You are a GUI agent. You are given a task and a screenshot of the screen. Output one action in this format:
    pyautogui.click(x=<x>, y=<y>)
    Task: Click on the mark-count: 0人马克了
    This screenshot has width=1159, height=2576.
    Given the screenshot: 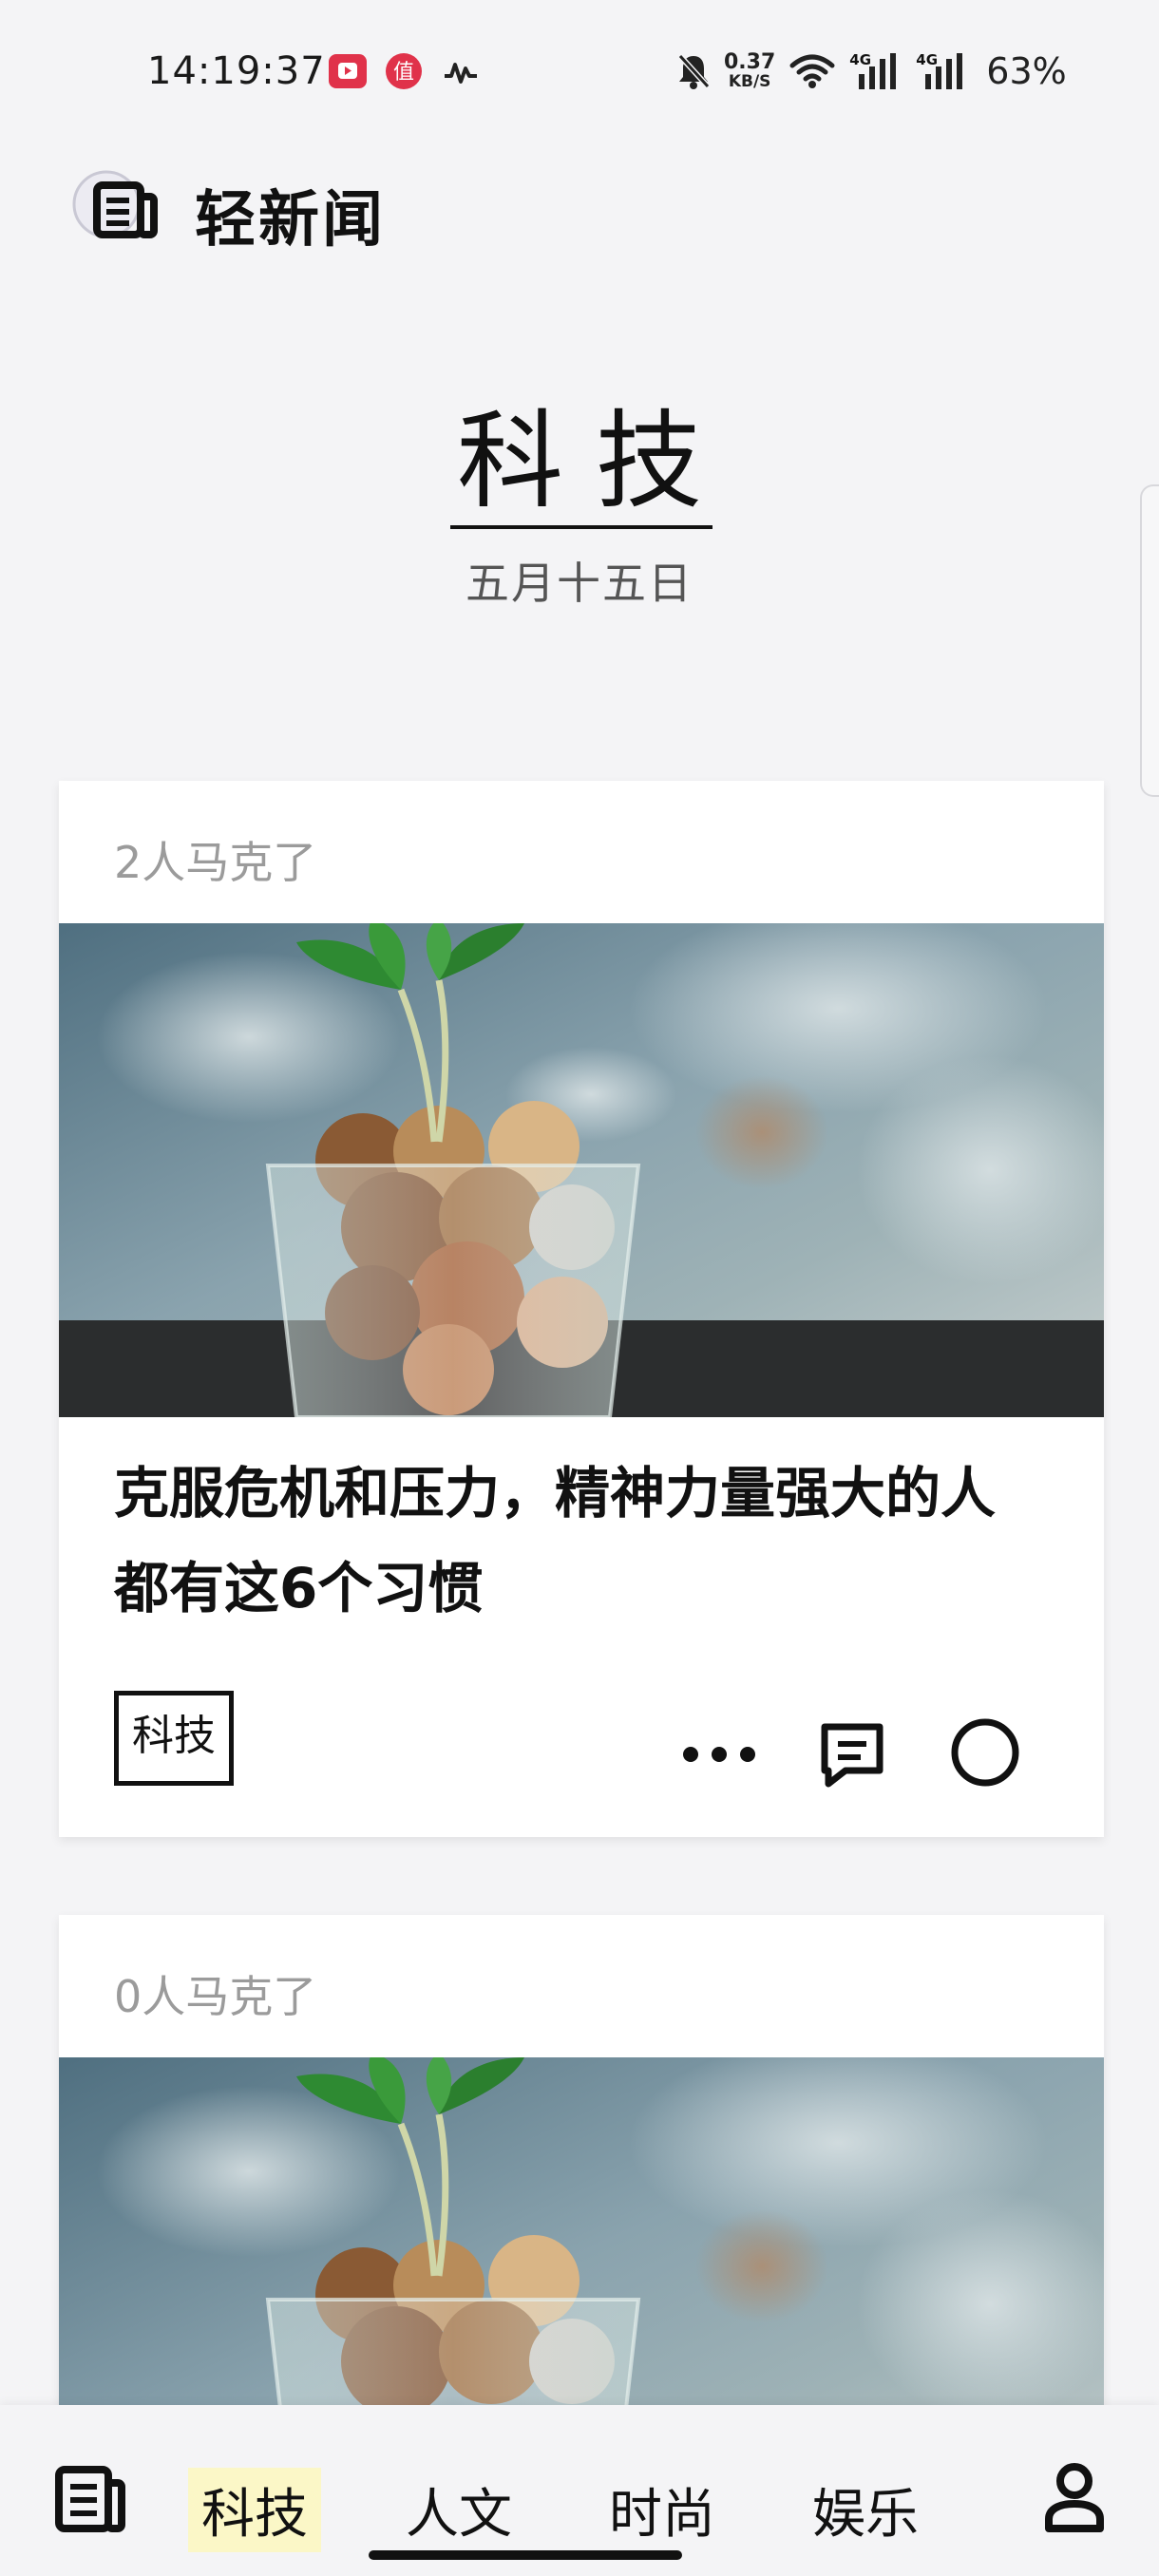 What is the action you would take?
    pyautogui.click(x=215, y=1996)
    